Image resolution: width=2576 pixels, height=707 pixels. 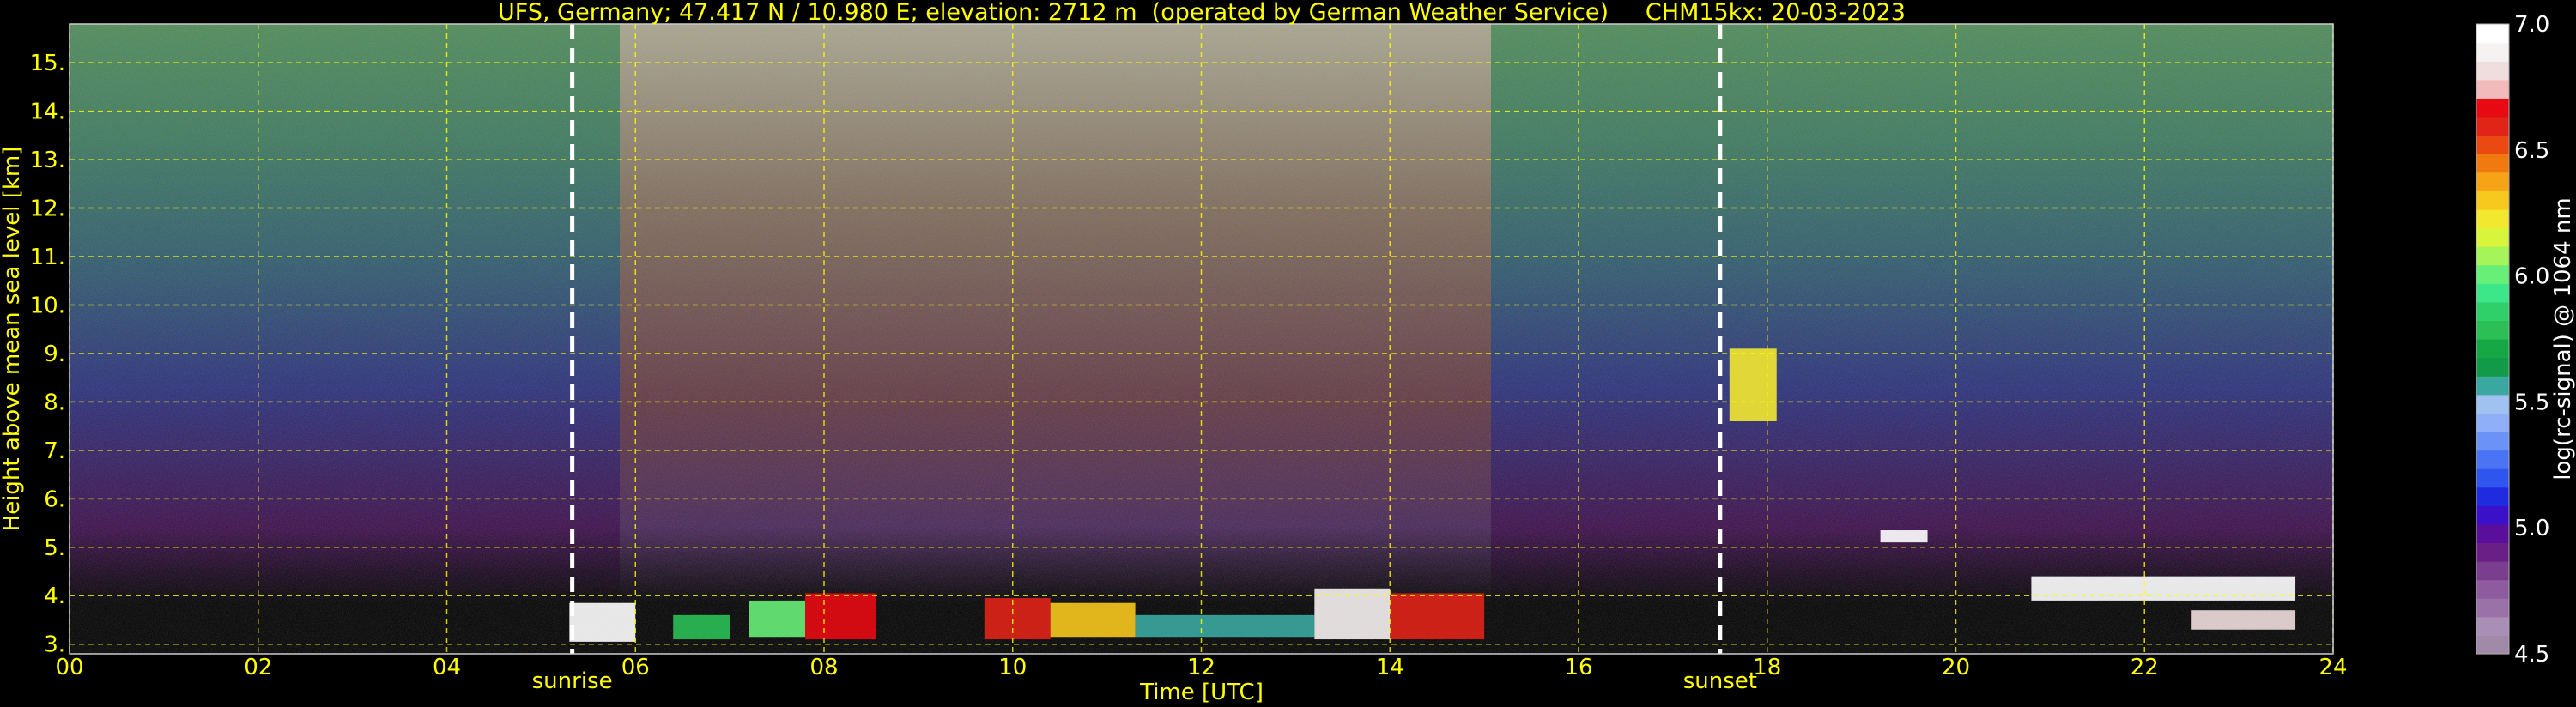 I want to click on x-axis-label: Time [UTC], so click(x=1201, y=692).